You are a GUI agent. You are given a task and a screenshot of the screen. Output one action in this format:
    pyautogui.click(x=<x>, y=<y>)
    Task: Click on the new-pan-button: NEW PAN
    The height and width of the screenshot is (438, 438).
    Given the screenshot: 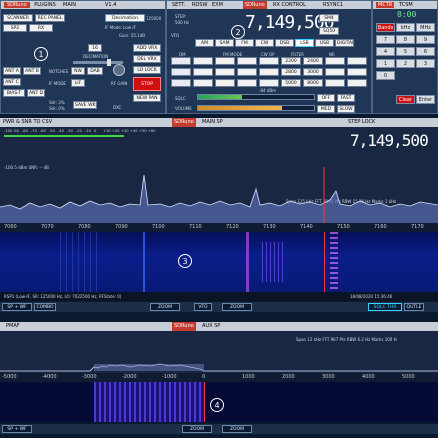 What is the action you would take?
    pyautogui.click(x=147, y=98)
    